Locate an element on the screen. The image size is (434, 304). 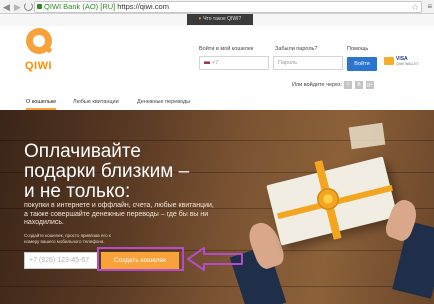
url-text: https://qiwi.com is located at coordinates (143, 6).